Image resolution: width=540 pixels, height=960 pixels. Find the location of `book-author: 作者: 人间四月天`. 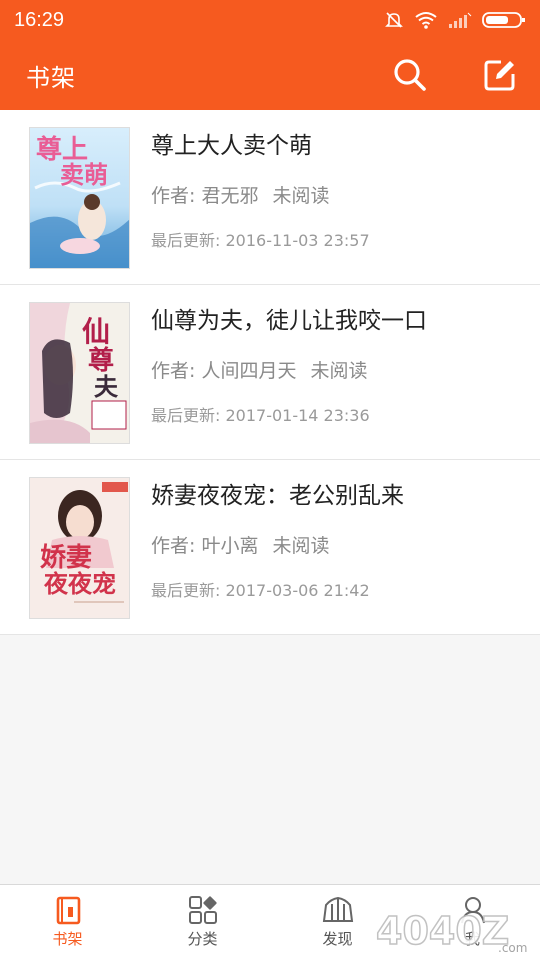

book-author: 作者: 人间四月天 is located at coordinates (224, 371).